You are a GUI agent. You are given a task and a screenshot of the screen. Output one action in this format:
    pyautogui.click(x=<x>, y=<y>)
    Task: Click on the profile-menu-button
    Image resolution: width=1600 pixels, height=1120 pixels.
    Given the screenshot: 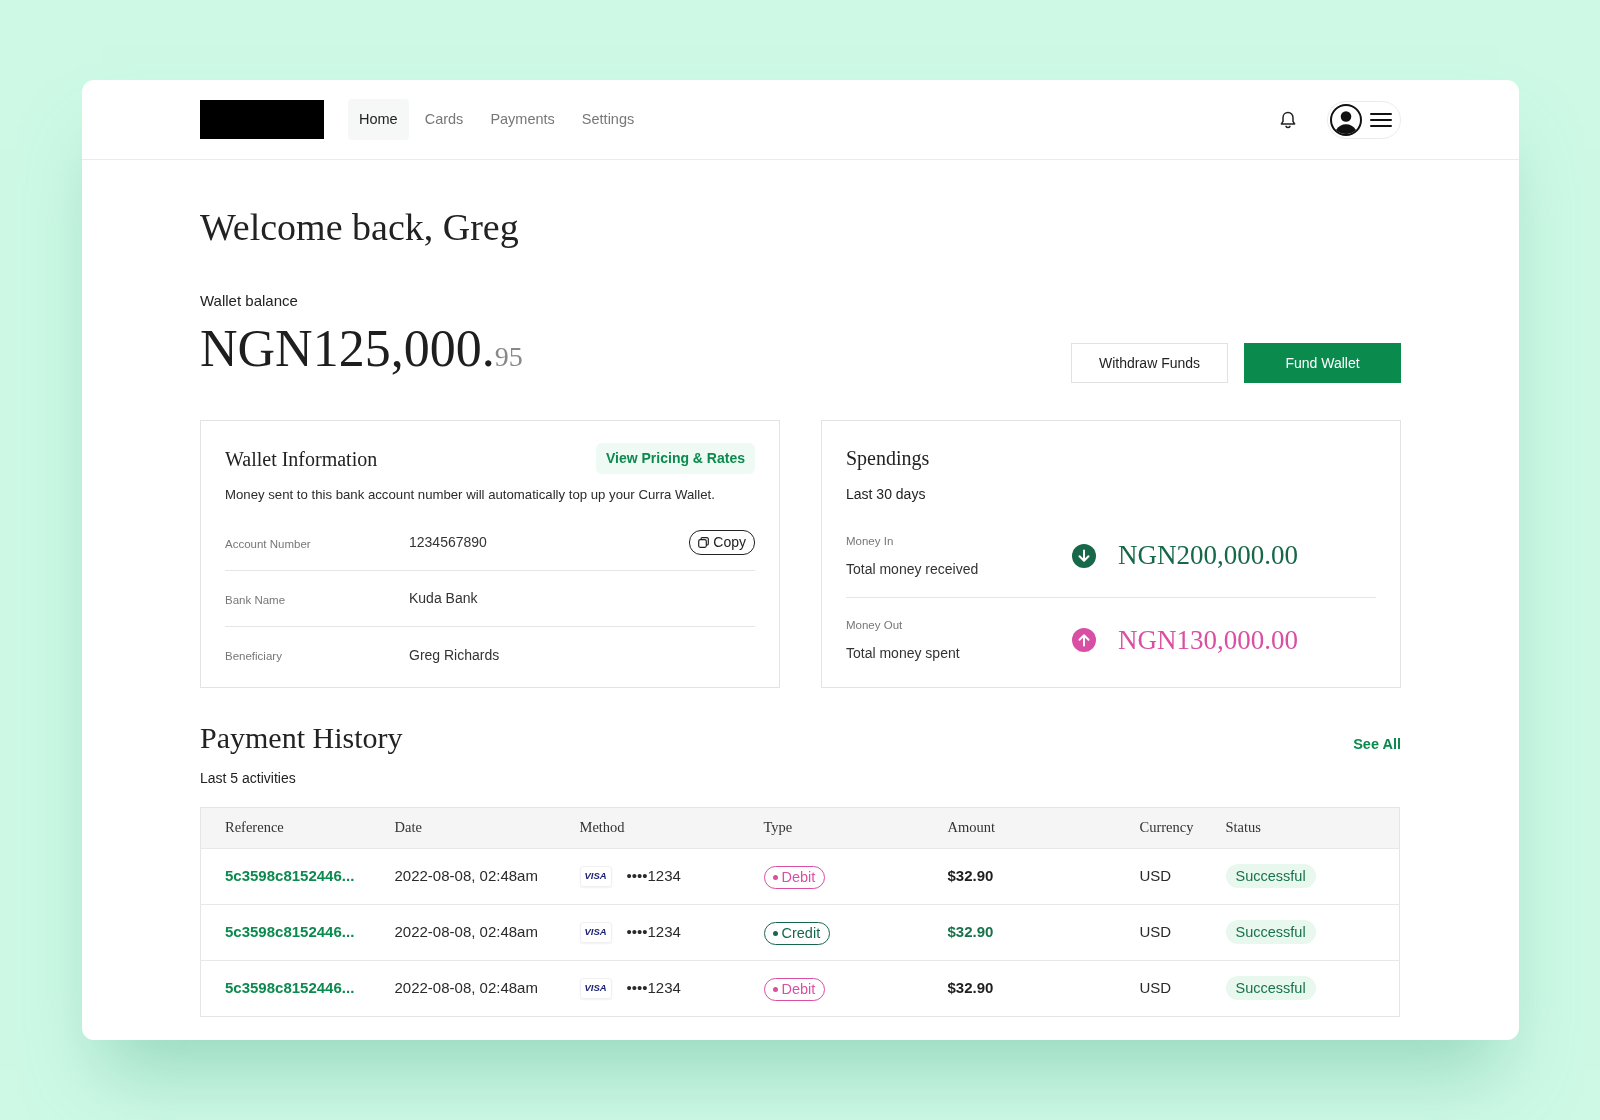 What is the action you would take?
    pyautogui.click(x=1364, y=119)
    